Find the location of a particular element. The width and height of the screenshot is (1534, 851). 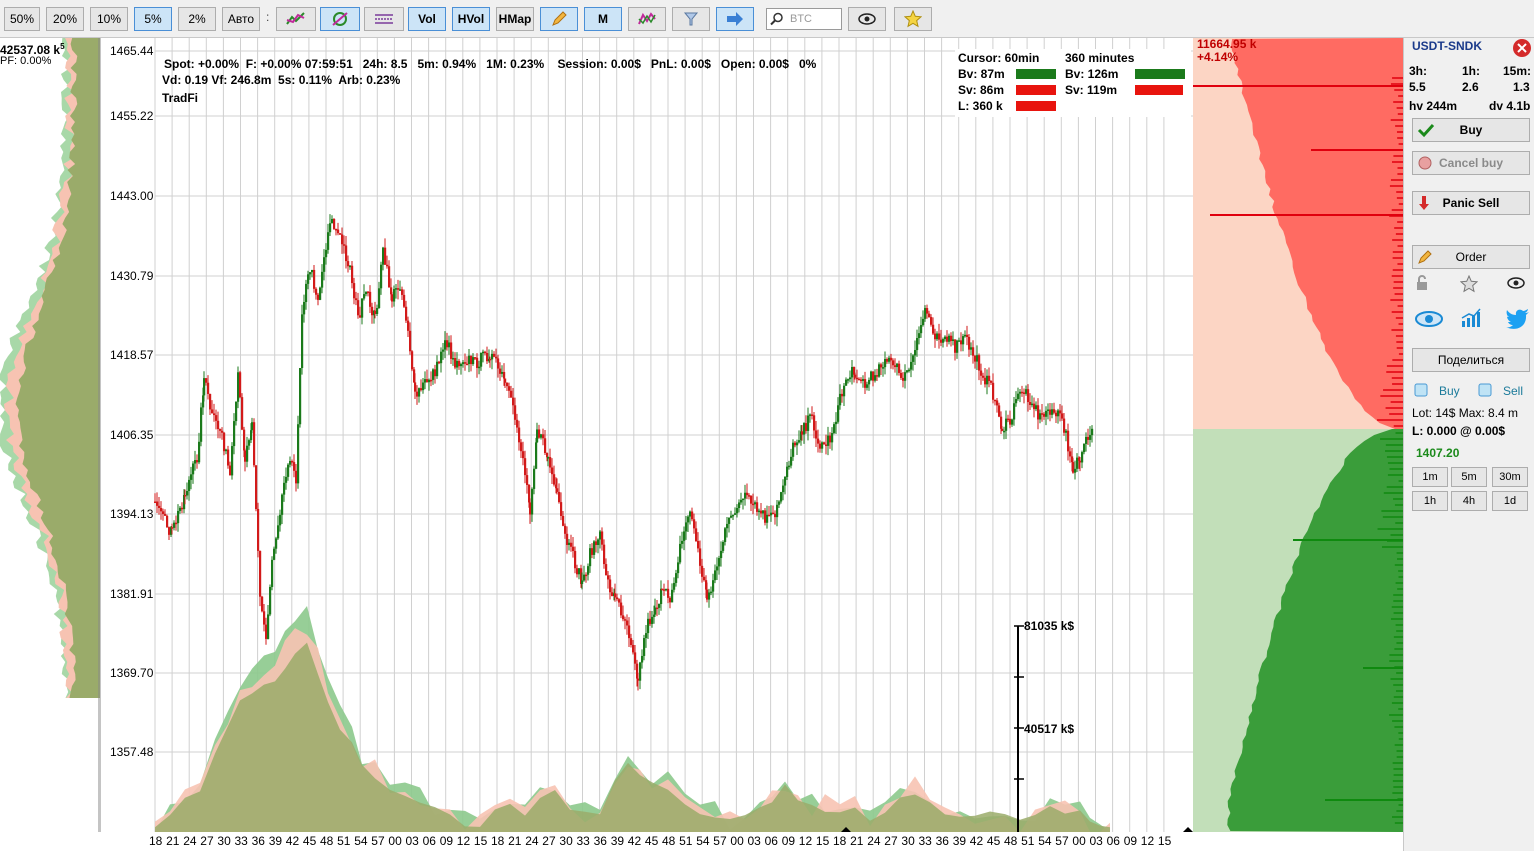

buy-cube-icon is located at coordinates (1421, 390).